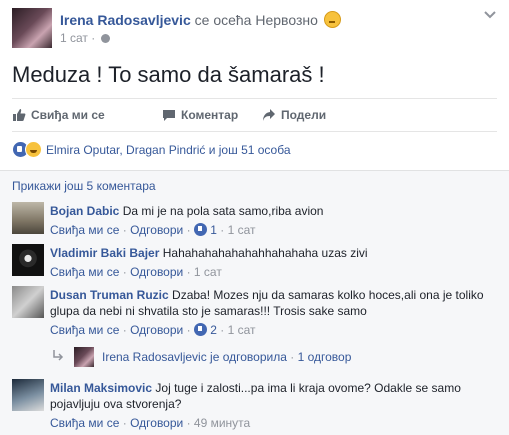  I want to click on commenter-name: Dusan Truman Ruzic, so click(109, 295).